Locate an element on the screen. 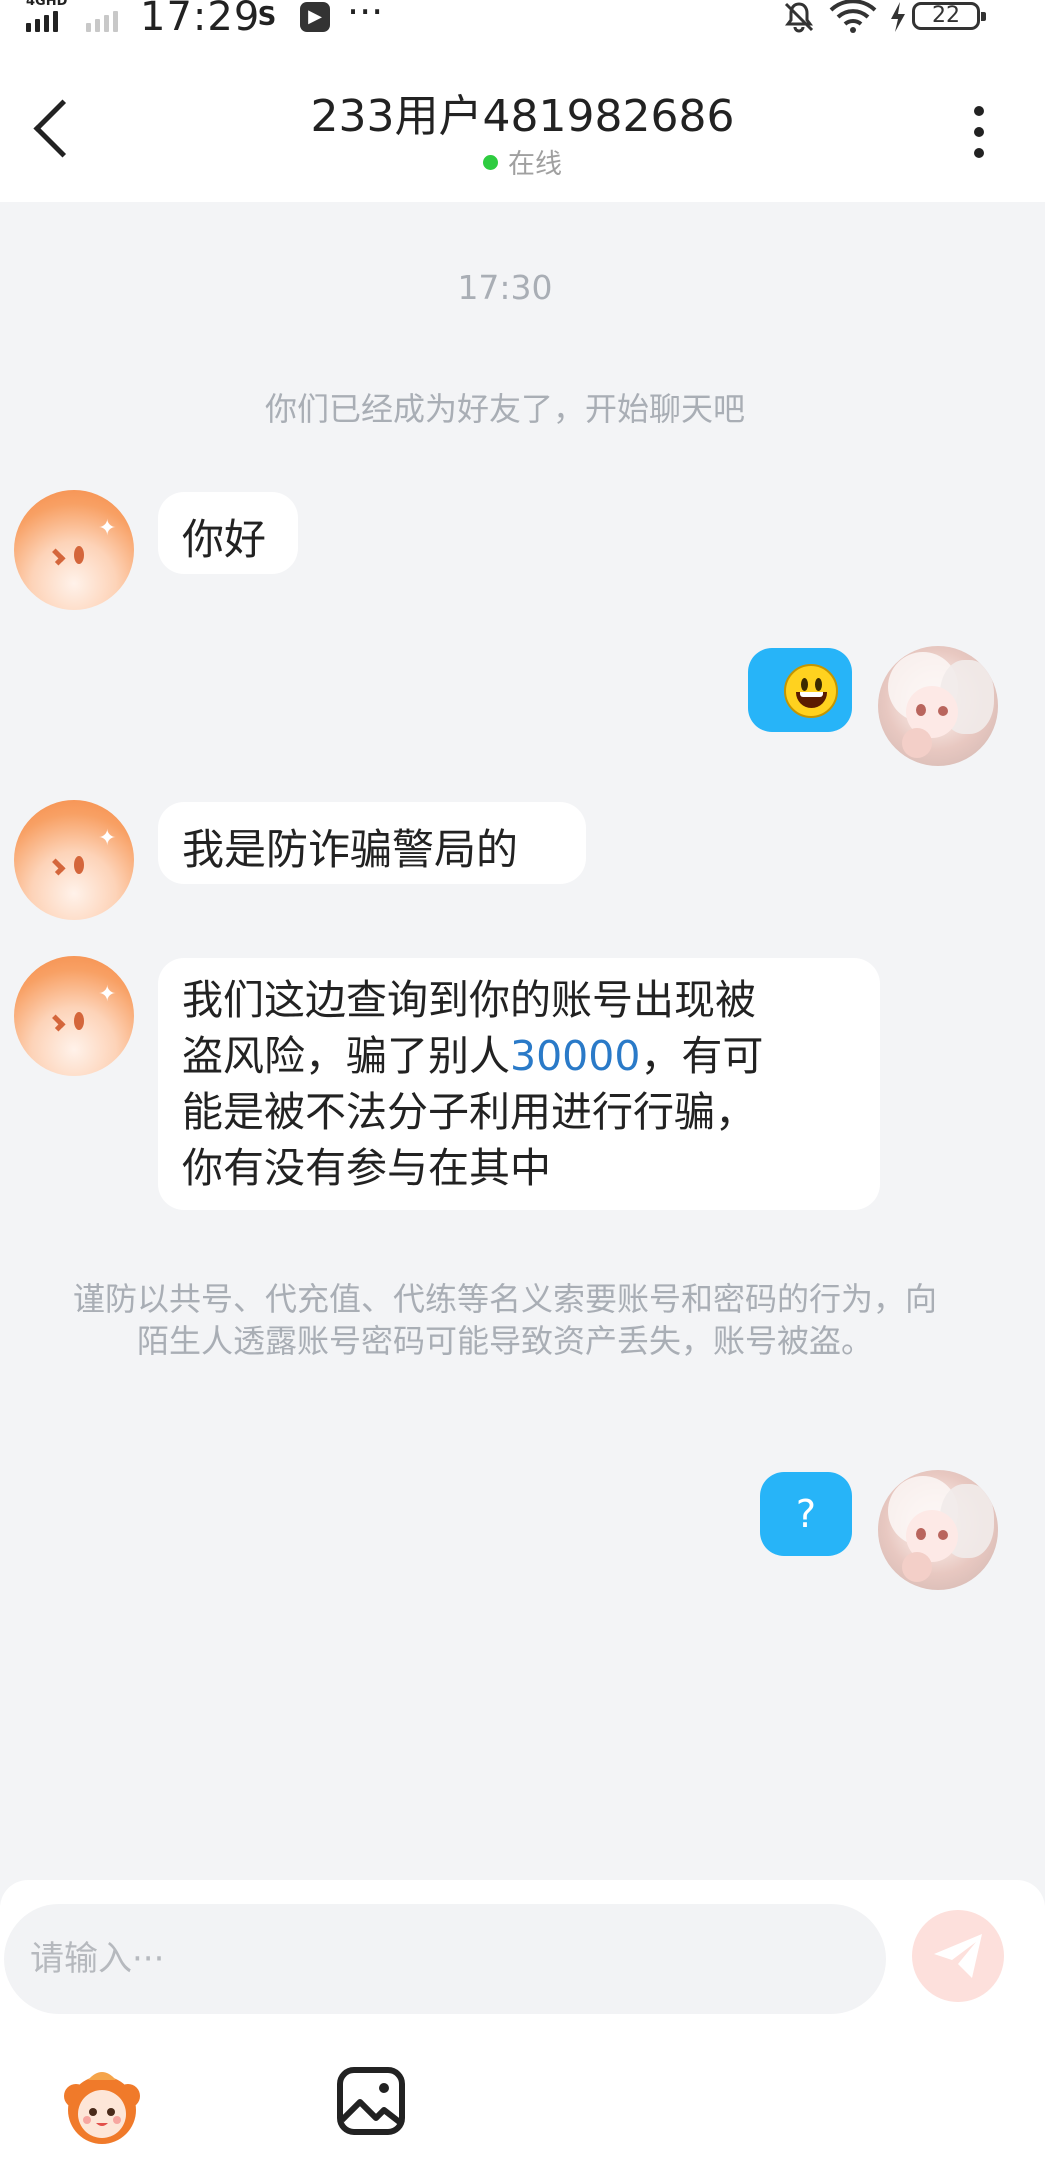 The image size is (1045, 2175). more-notifications-icon: ··· is located at coordinates (365, 17).